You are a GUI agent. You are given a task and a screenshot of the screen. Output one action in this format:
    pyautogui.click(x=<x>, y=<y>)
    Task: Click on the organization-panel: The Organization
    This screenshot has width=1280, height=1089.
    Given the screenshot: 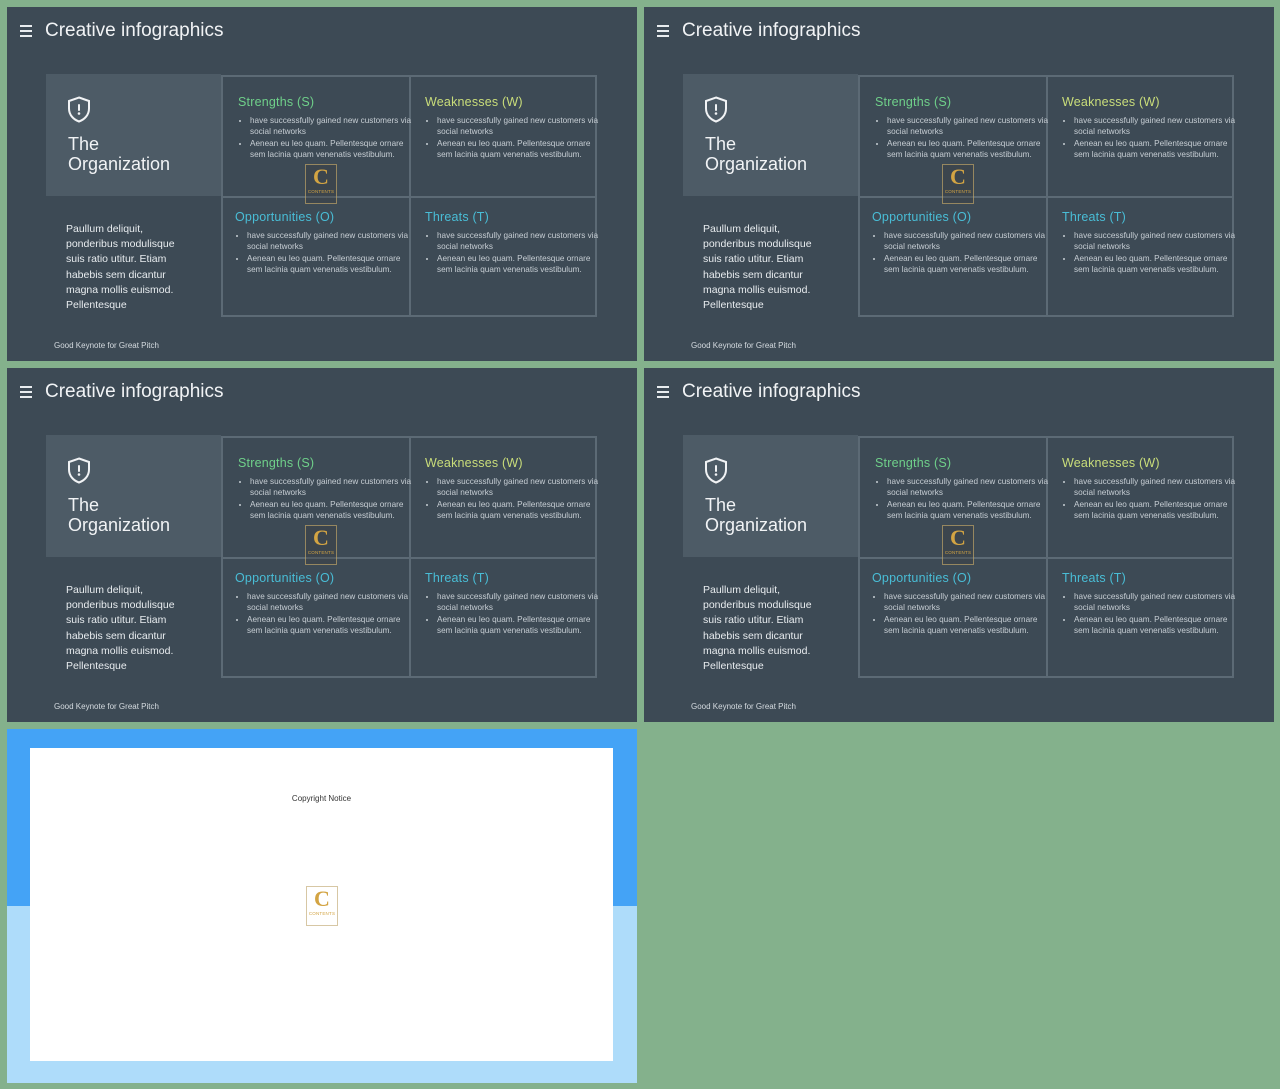 What is the action you would take?
    pyautogui.click(x=770, y=135)
    